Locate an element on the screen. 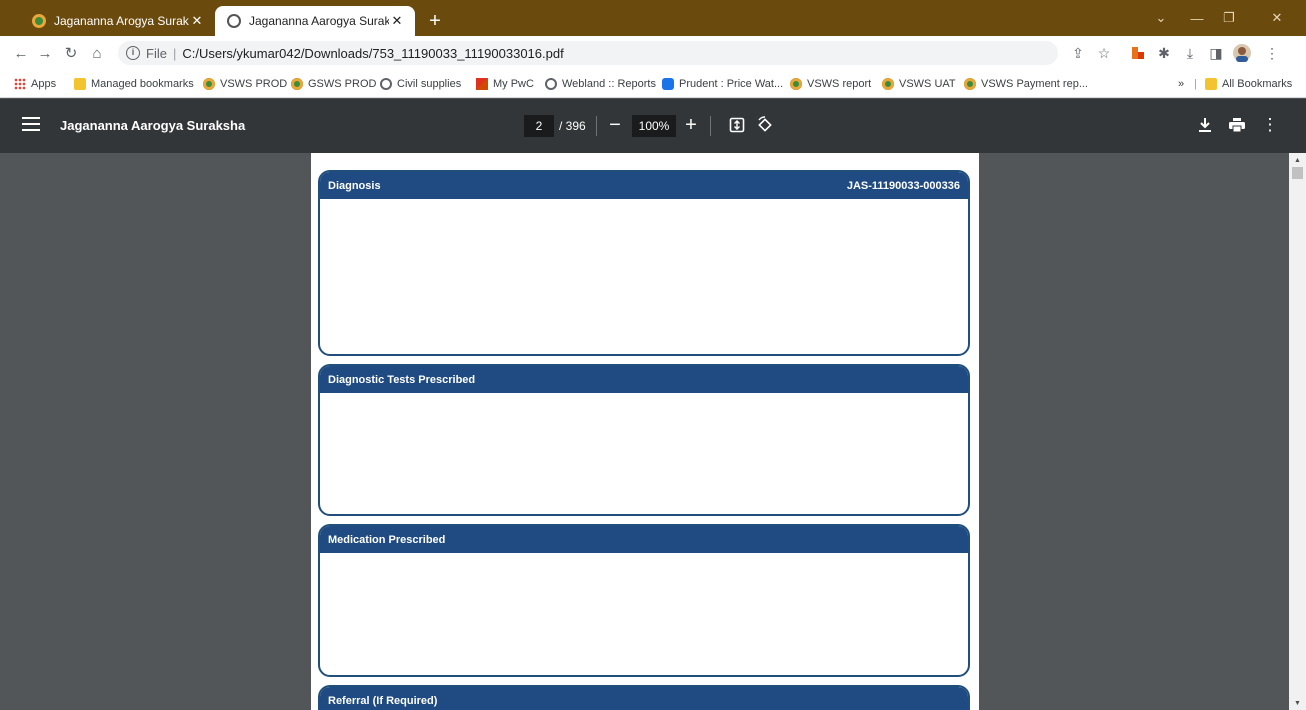 The height and width of the screenshot is (710, 1306). bookmark-star-icon: ☆ is located at coordinates (1104, 53).